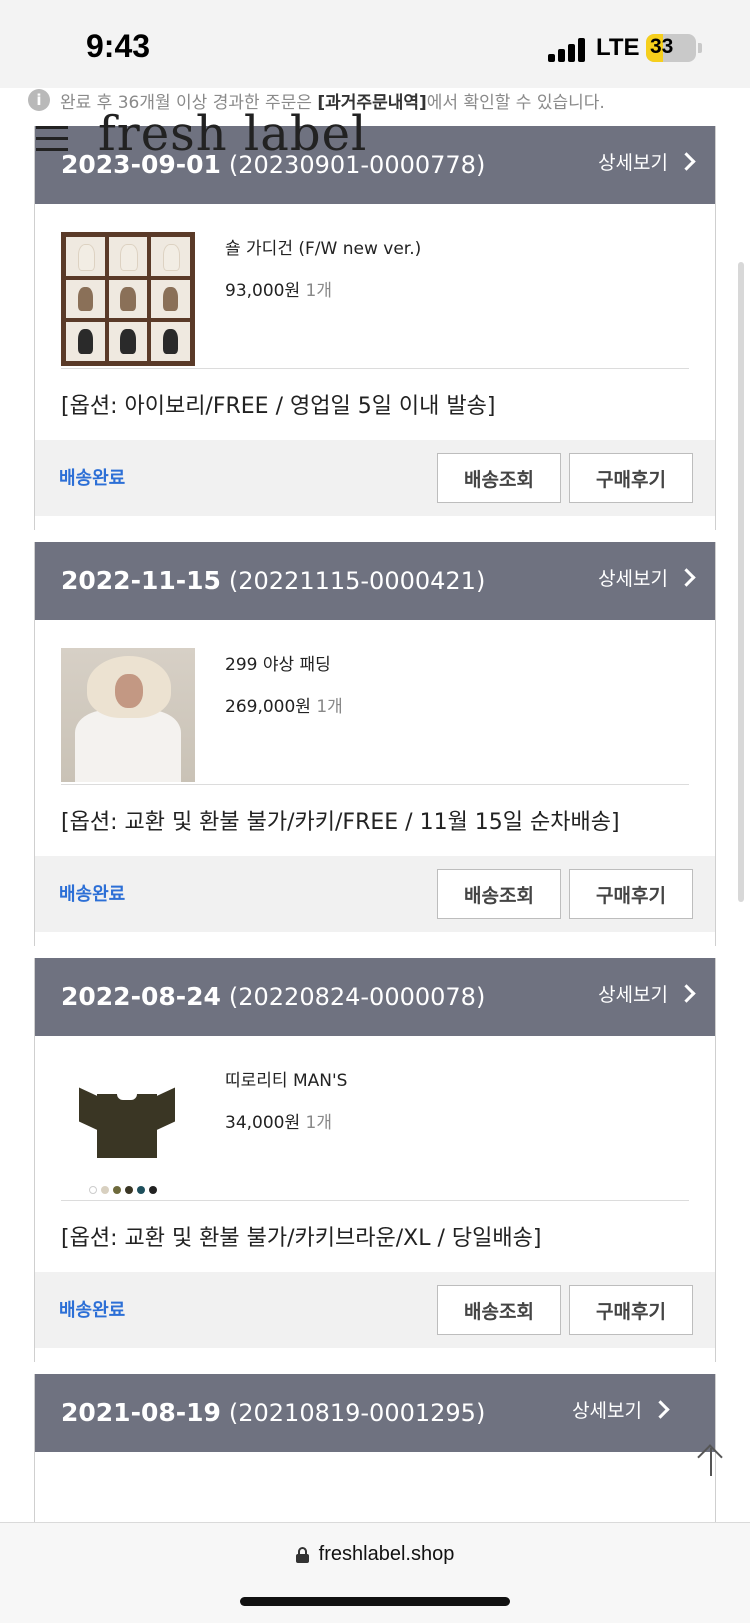 The height and width of the screenshot is (1623, 750). I want to click on order-number: (20210819-0001295), so click(357, 1413).